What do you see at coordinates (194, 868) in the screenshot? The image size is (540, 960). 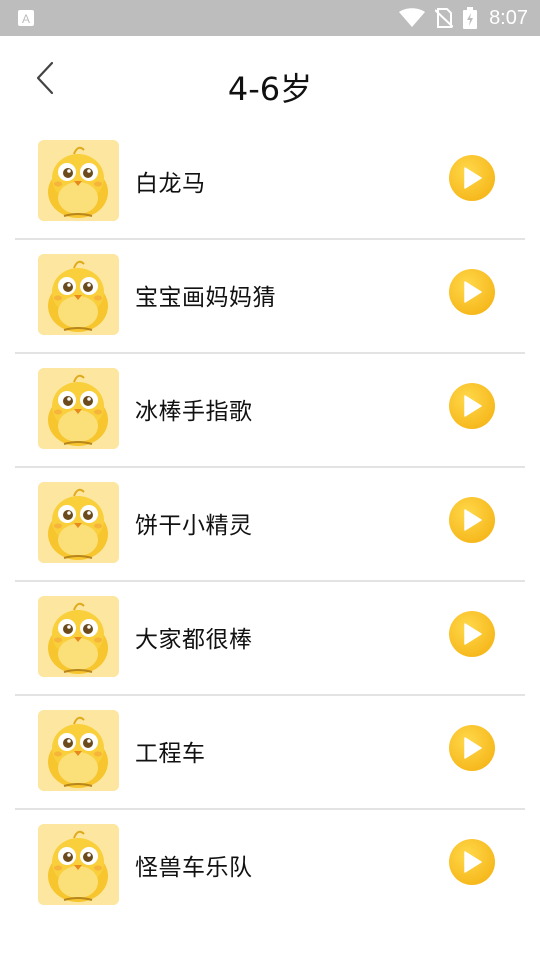 I see `song-title: 怪兽车乐队` at bounding box center [194, 868].